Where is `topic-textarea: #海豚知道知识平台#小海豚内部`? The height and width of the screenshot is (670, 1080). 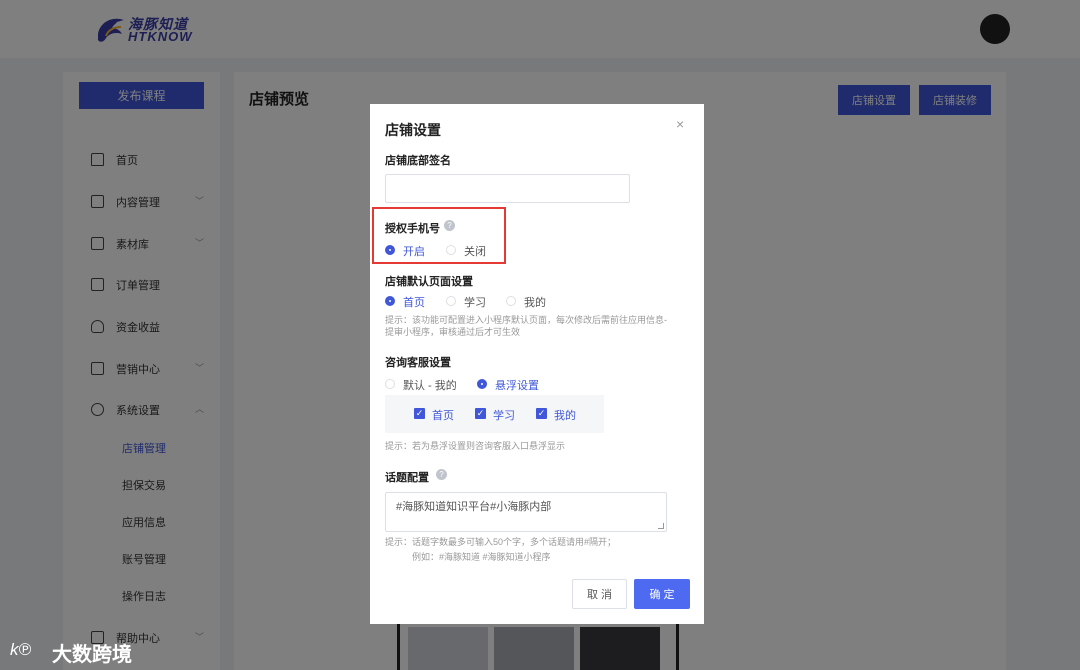
topic-textarea: #海豚知道知识平台#小海豚内部 is located at coordinates (526, 512).